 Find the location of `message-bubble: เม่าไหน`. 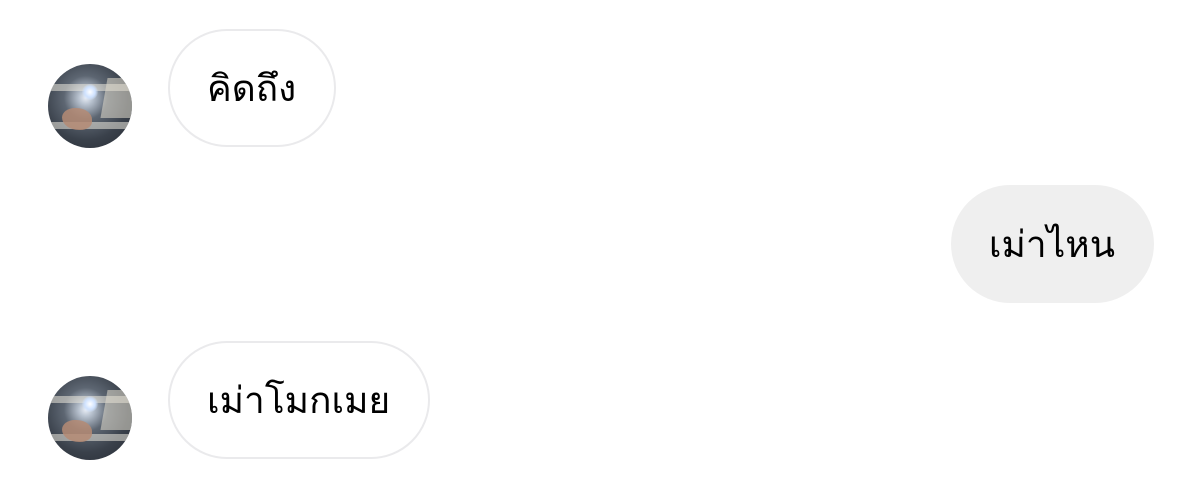

message-bubble: เม่าไหน is located at coordinates (1052, 244).